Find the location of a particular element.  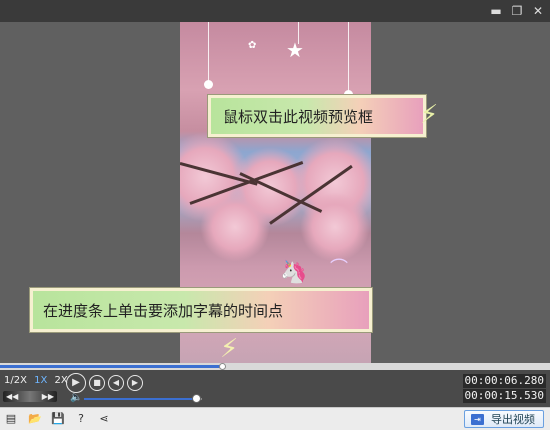

share-icon: ⋖ is located at coordinates (104, 419).